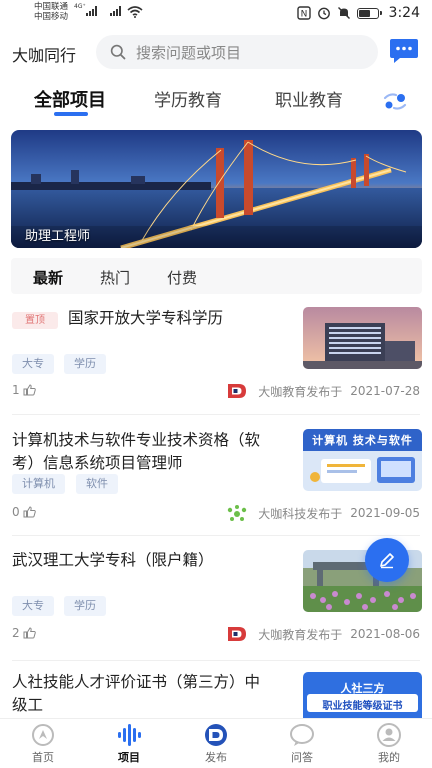  I want to click on pinned-badge: 置顶, so click(35, 320).